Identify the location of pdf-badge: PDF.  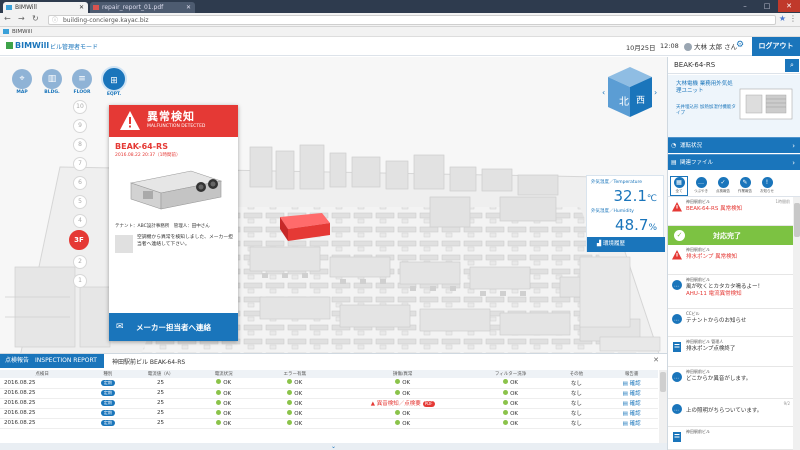
(428, 404).